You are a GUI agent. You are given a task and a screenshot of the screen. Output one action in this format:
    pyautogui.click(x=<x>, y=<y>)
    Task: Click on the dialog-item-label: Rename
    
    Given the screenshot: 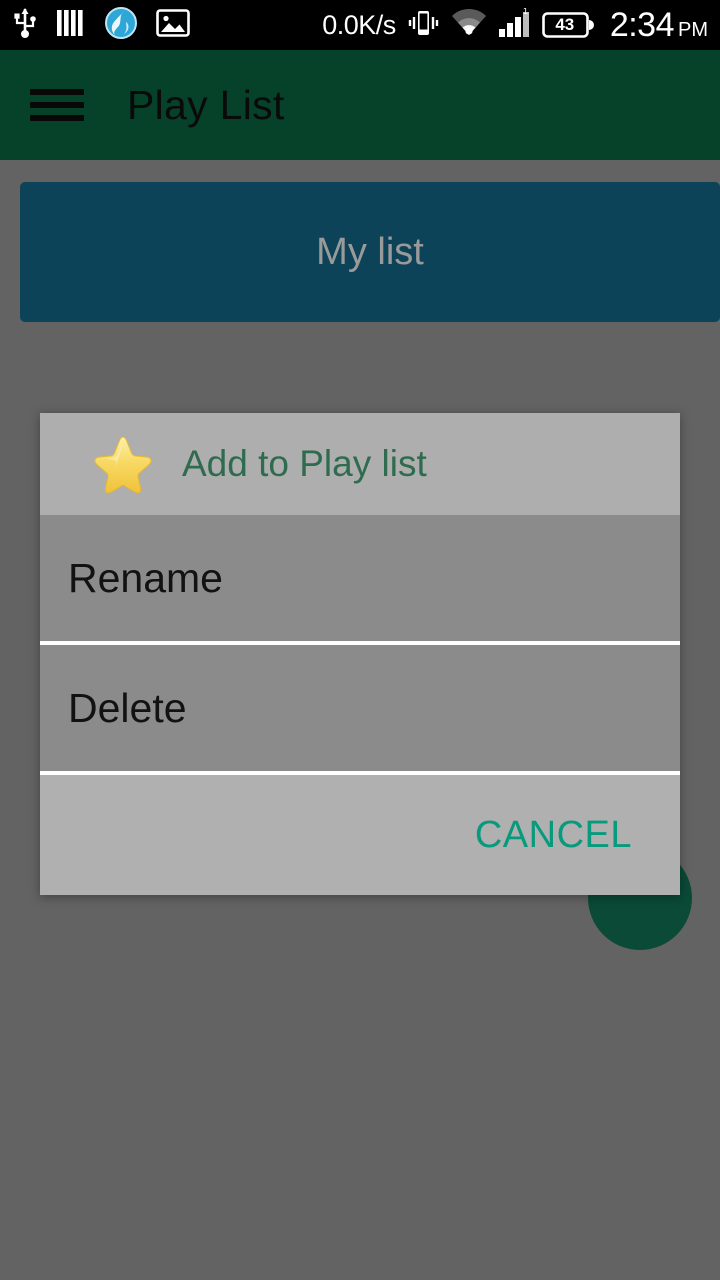 What is the action you would take?
    pyautogui.click(x=145, y=577)
    